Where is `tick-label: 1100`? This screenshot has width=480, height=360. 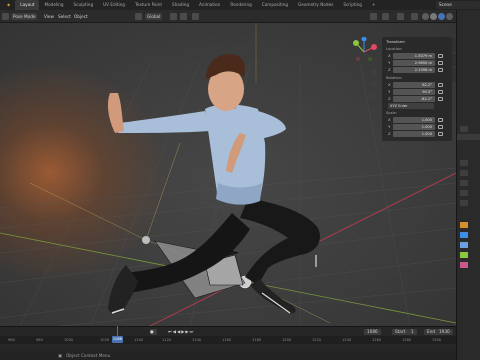 tick-label: 1100 is located at coordinates (139, 340).